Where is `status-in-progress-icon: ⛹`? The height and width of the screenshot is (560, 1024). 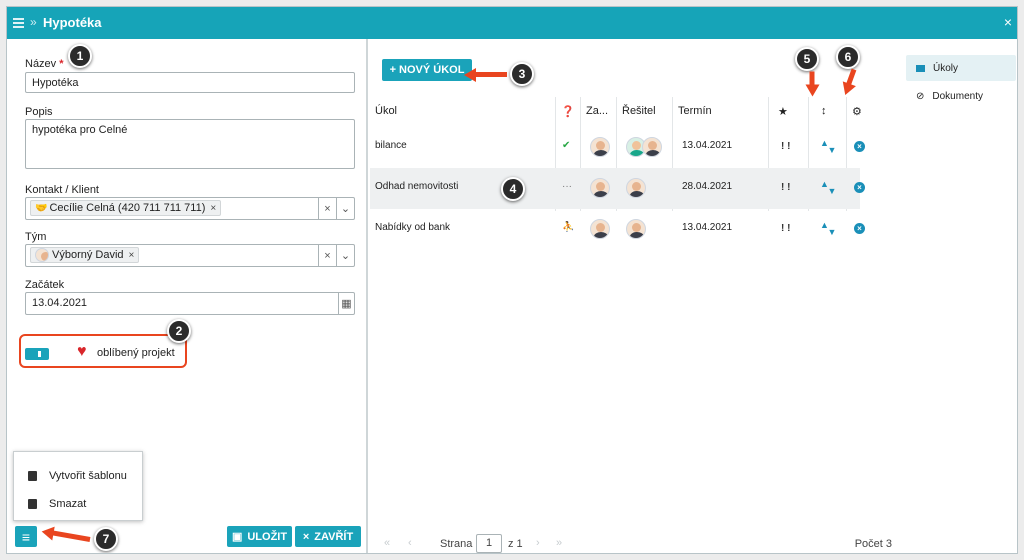
status-in-progress-icon: ⛹ is located at coordinates (568, 227).